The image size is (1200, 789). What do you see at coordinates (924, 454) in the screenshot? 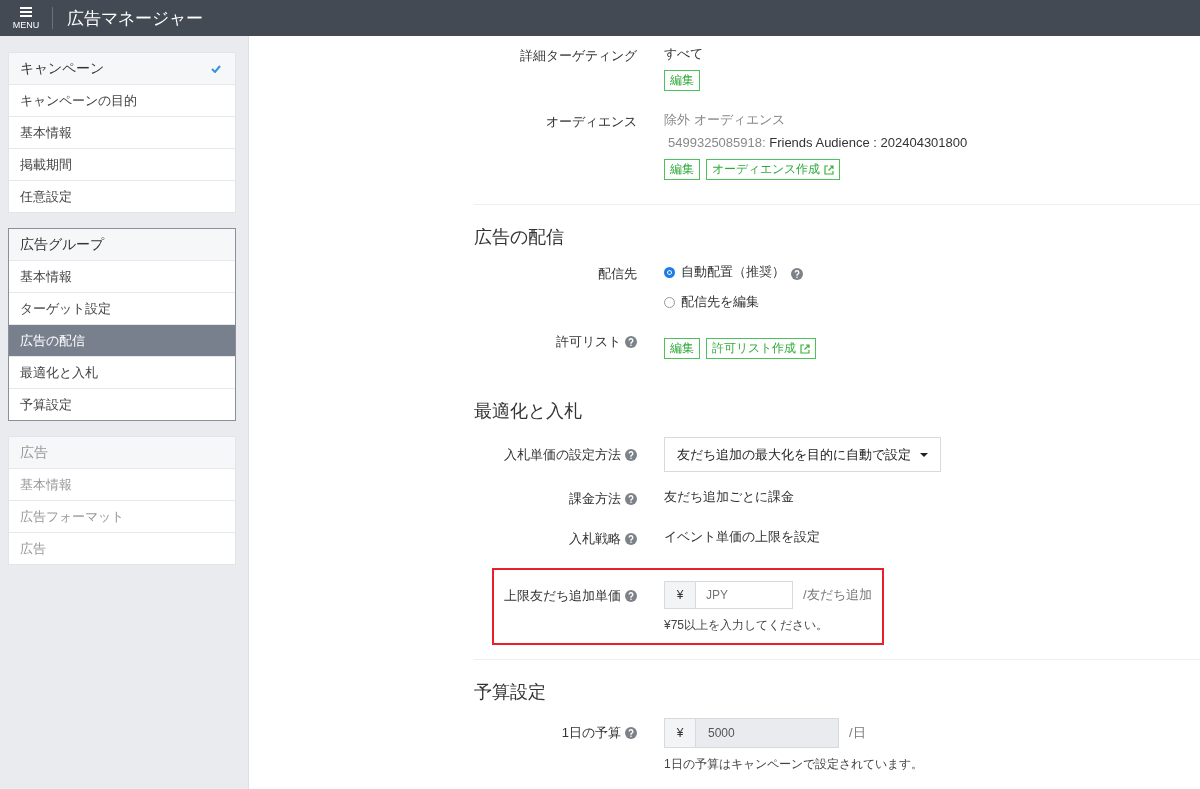
I see `caret-icon` at bounding box center [924, 454].